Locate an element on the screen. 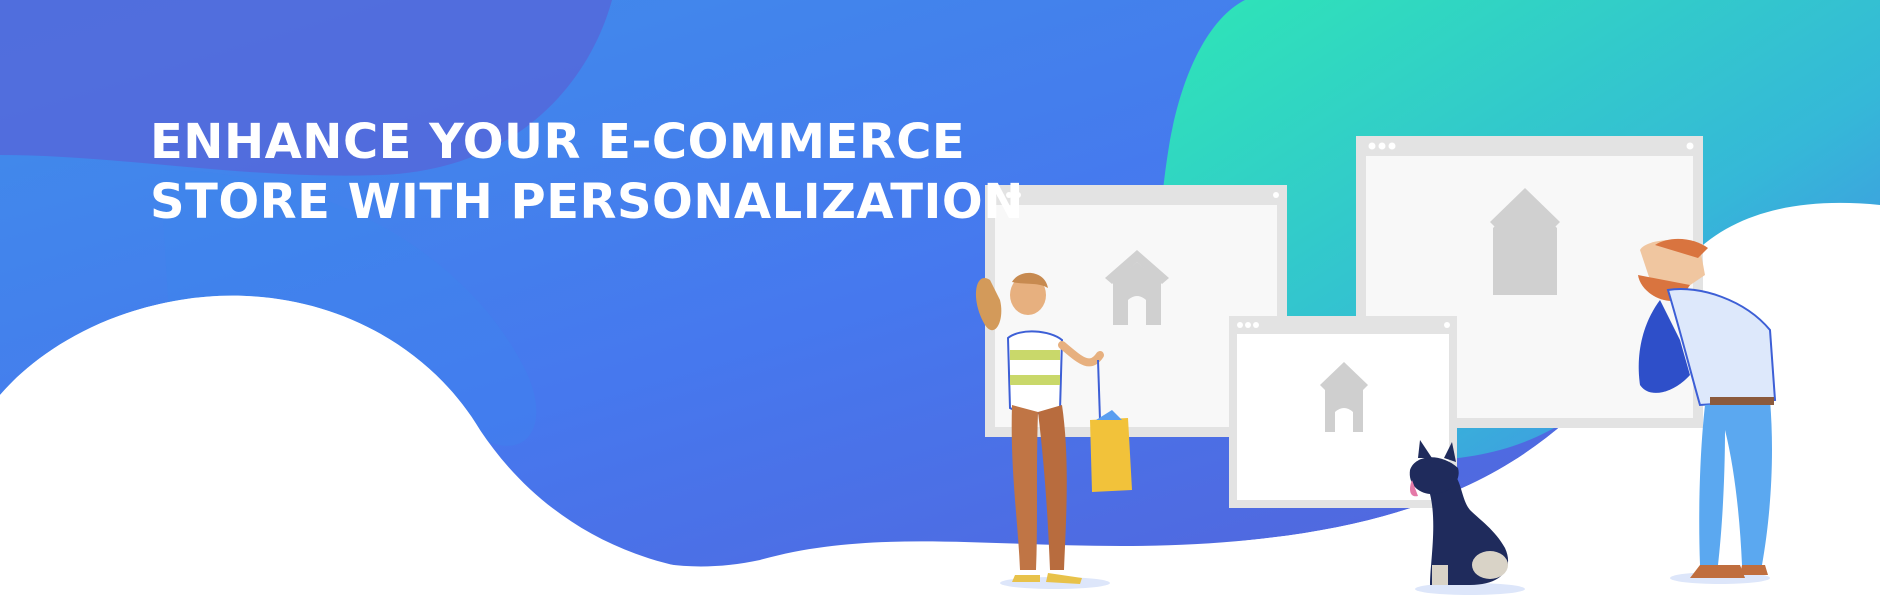 The height and width of the screenshot is (609, 1880). headline-line-2: STORE WITH PERSONALIZATION is located at coordinates (587, 202).